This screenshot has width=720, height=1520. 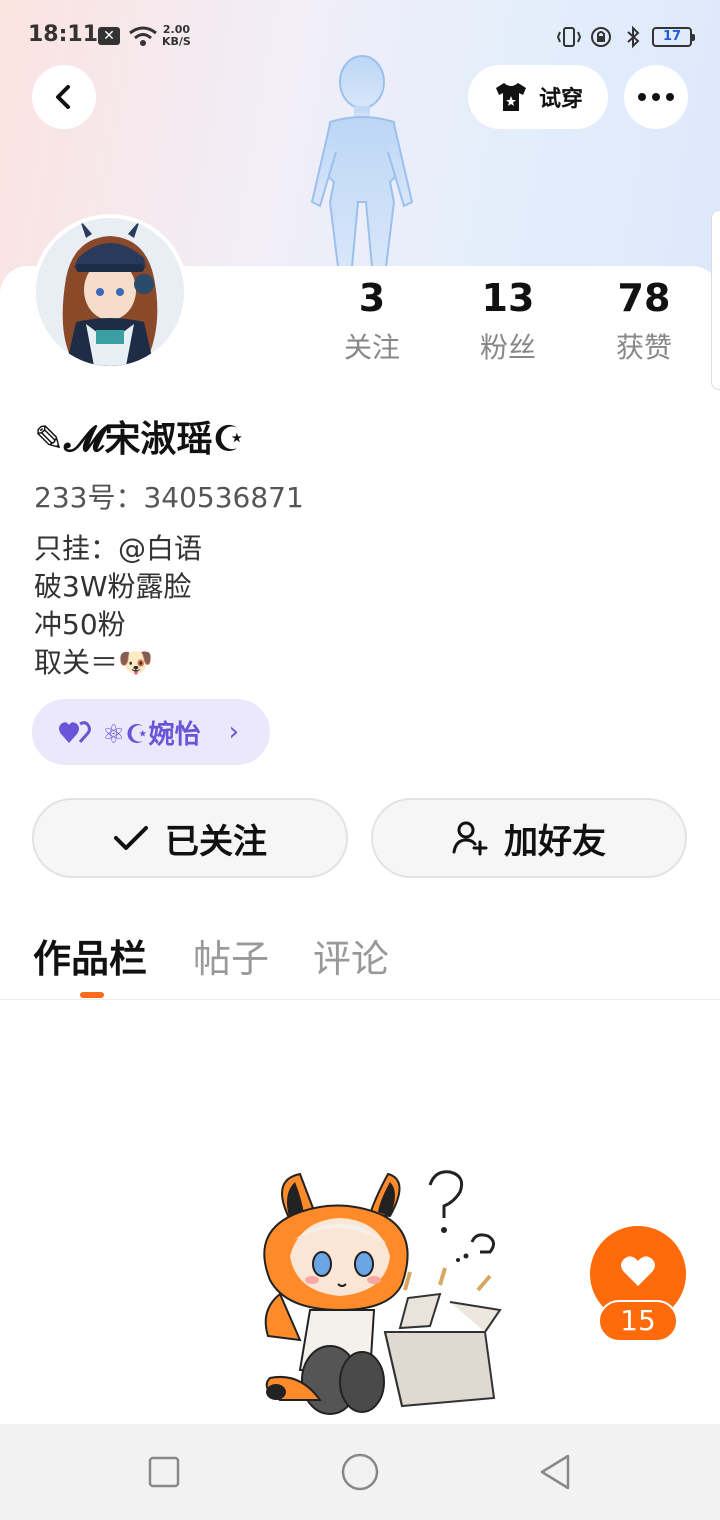 I want to click on double-heart-icon, so click(x=75, y=732).